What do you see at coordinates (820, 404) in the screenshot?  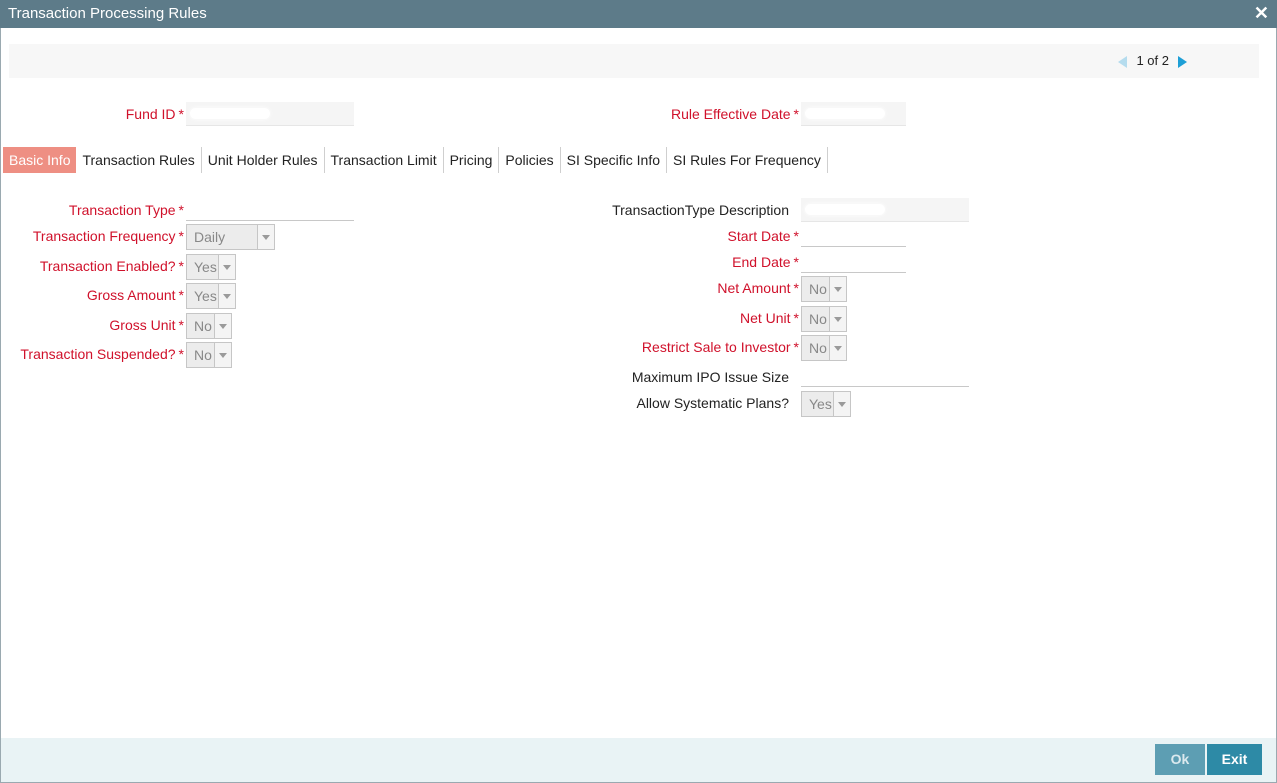 I see `allow-systematic-plans-value: Yes` at bounding box center [820, 404].